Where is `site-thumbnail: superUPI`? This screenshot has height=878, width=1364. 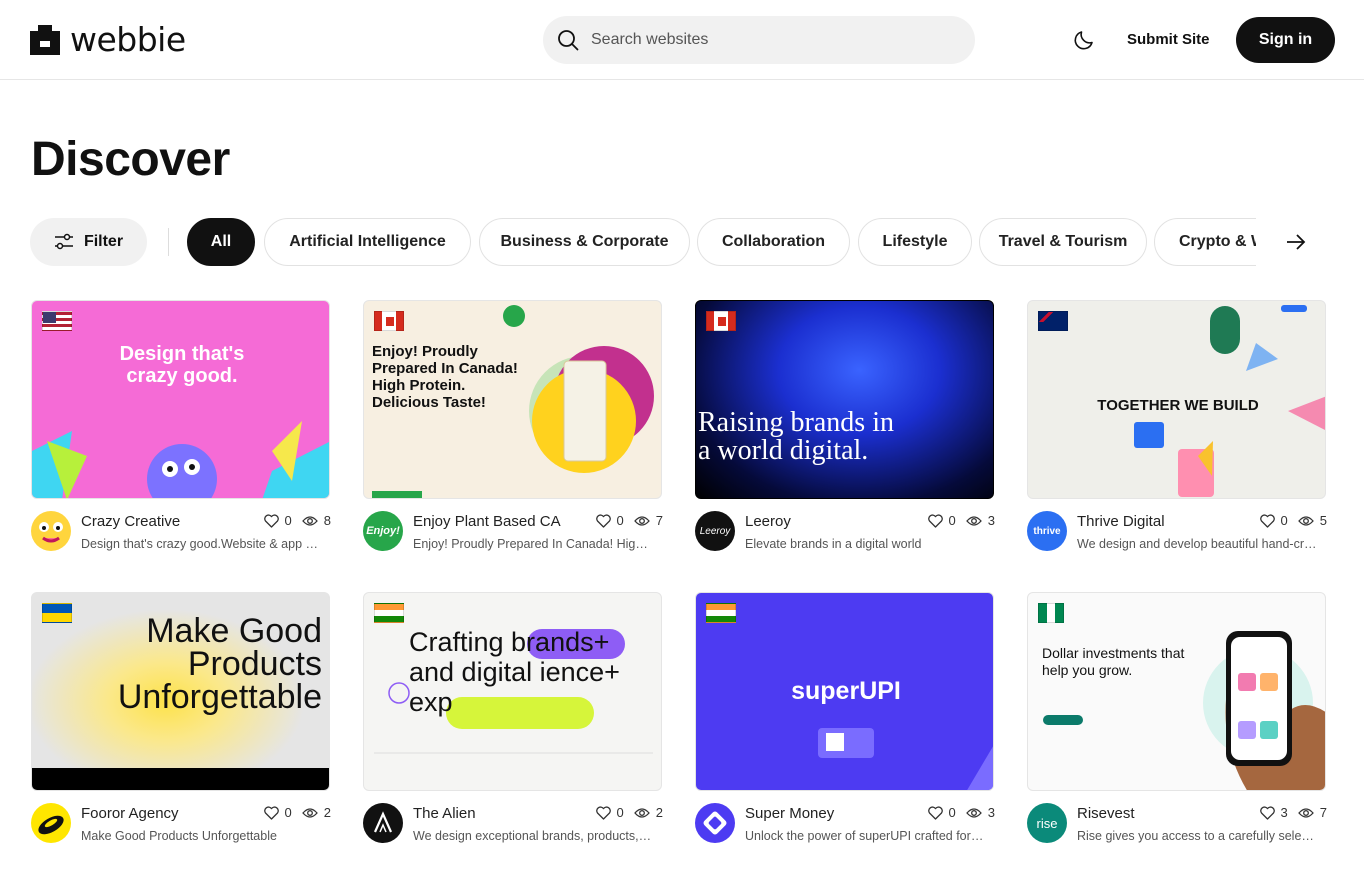
site-thumbnail: superUPI is located at coordinates (844, 691).